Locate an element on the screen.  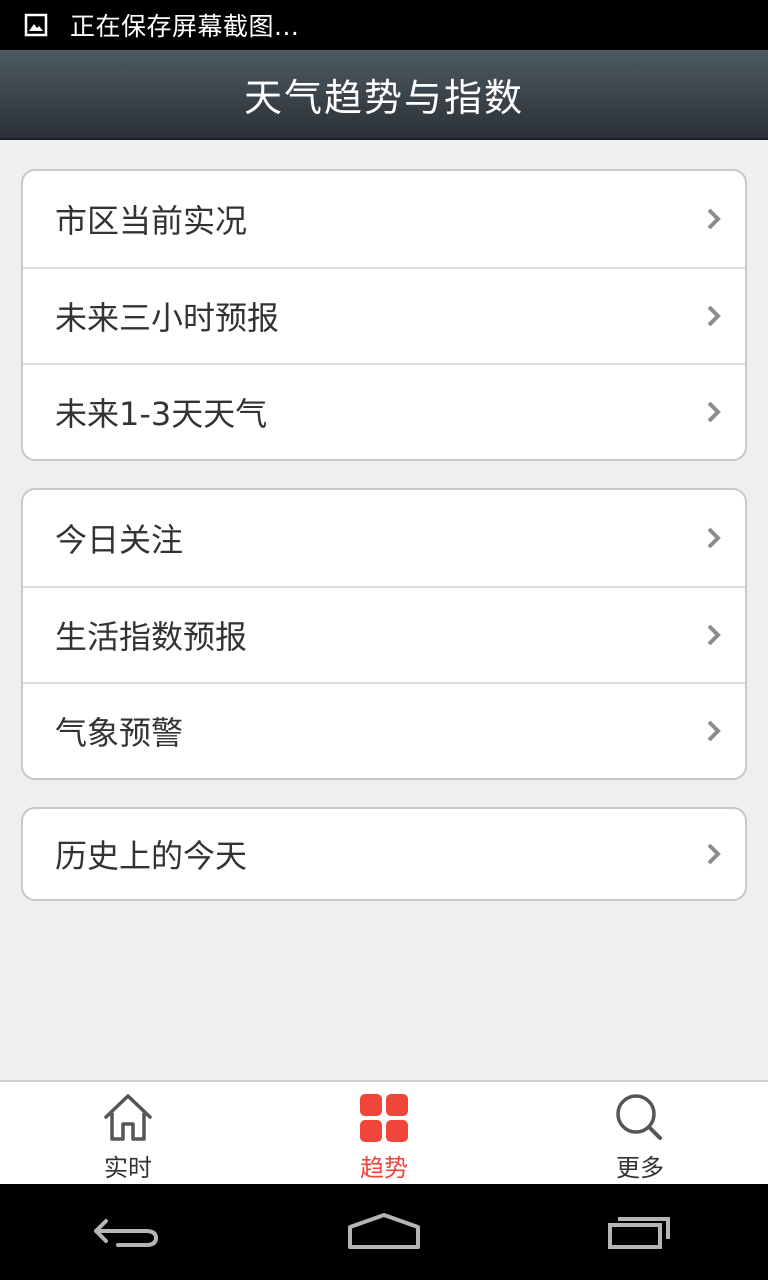
search-icon is located at coordinates (639, 1117).